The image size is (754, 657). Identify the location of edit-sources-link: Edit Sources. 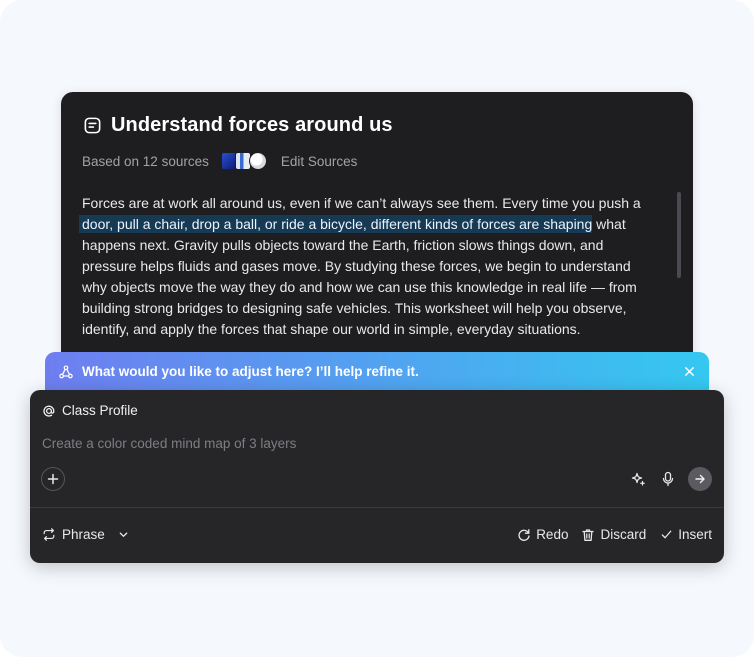
(319, 161).